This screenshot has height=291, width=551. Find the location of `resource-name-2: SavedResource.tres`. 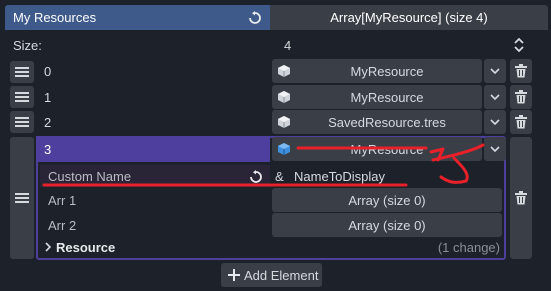

resource-name-2: SavedResource.tres is located at coordinates (387, 122).